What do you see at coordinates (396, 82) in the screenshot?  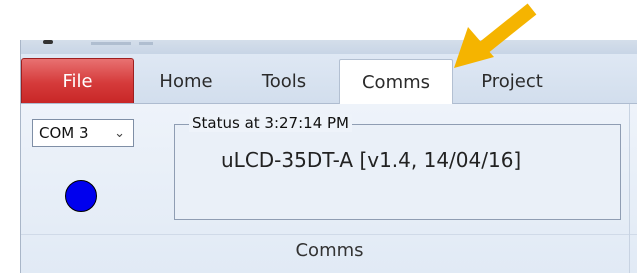 I see `tab-comms: Comms` at bounding box center [396, 82].